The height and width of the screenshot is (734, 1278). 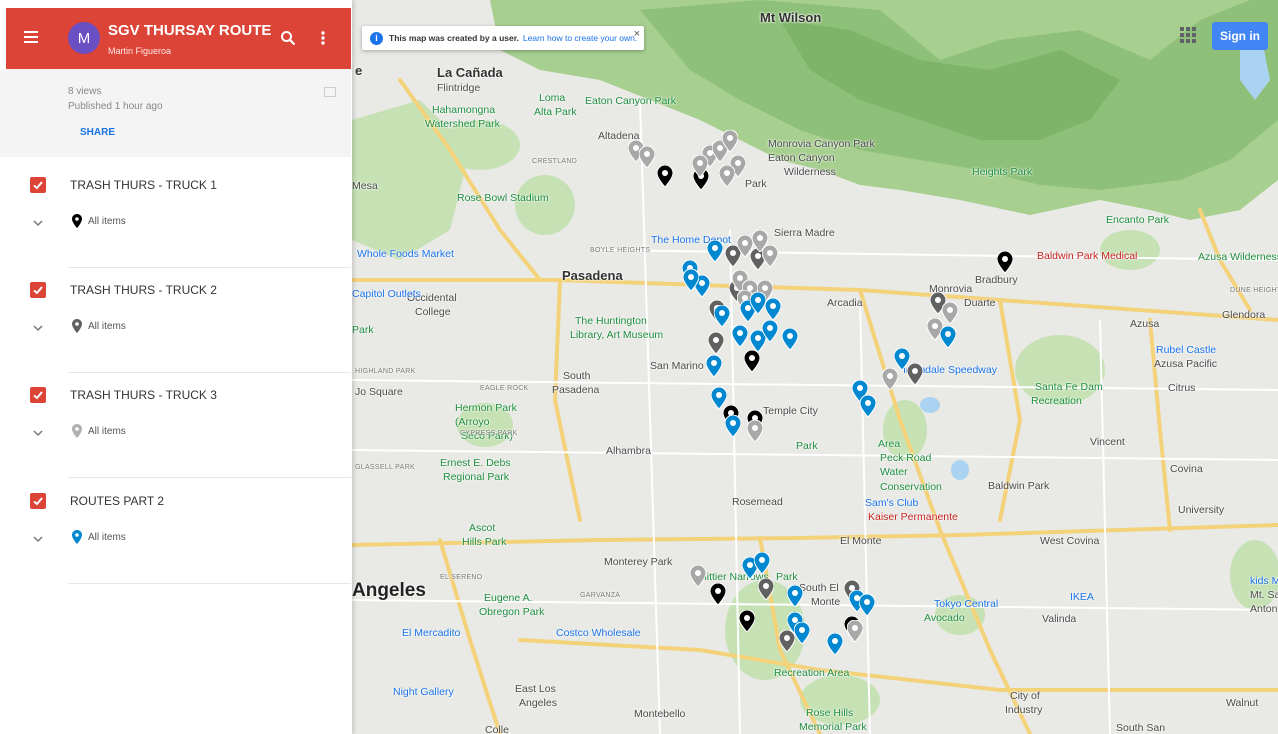 What do you see at coordinates (894, 472) in the screenshot?
I see `map-label: Water` at bounding box center [894, 472].